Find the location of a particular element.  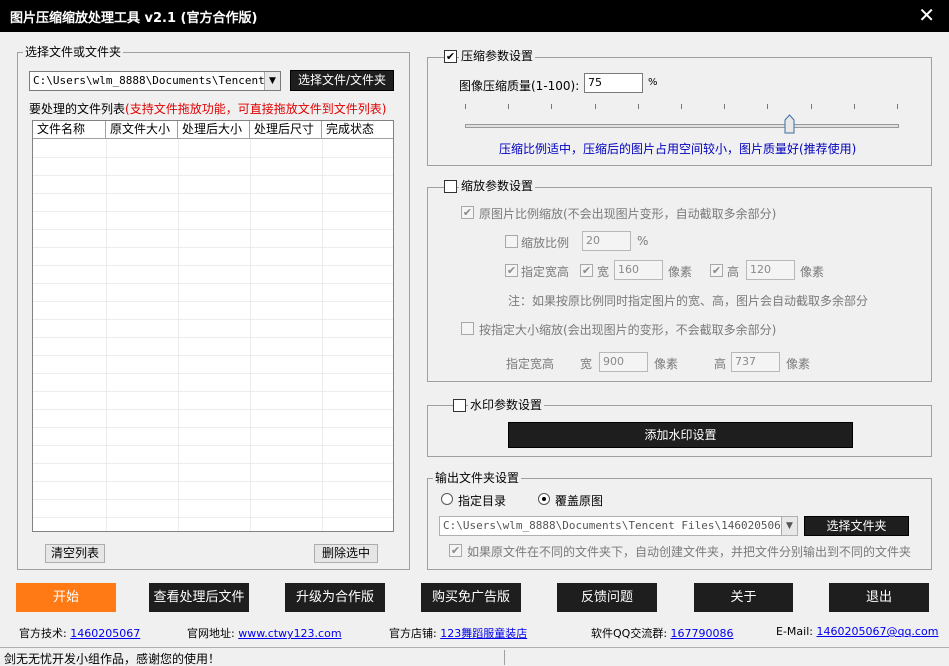

height-input: 120 is located at coordinates (770, 270).